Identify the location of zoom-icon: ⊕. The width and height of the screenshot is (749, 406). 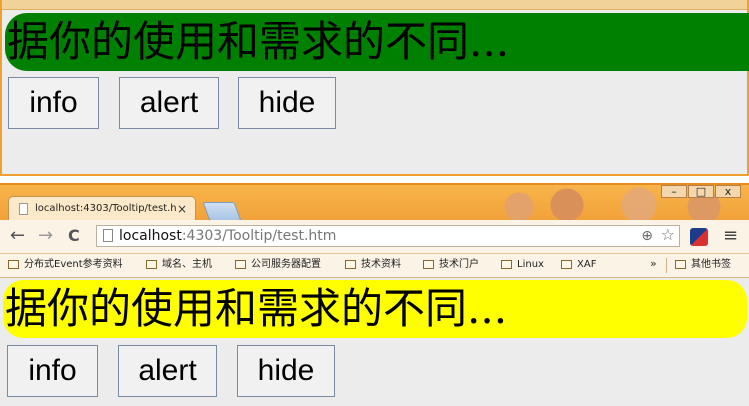
(647, 236).